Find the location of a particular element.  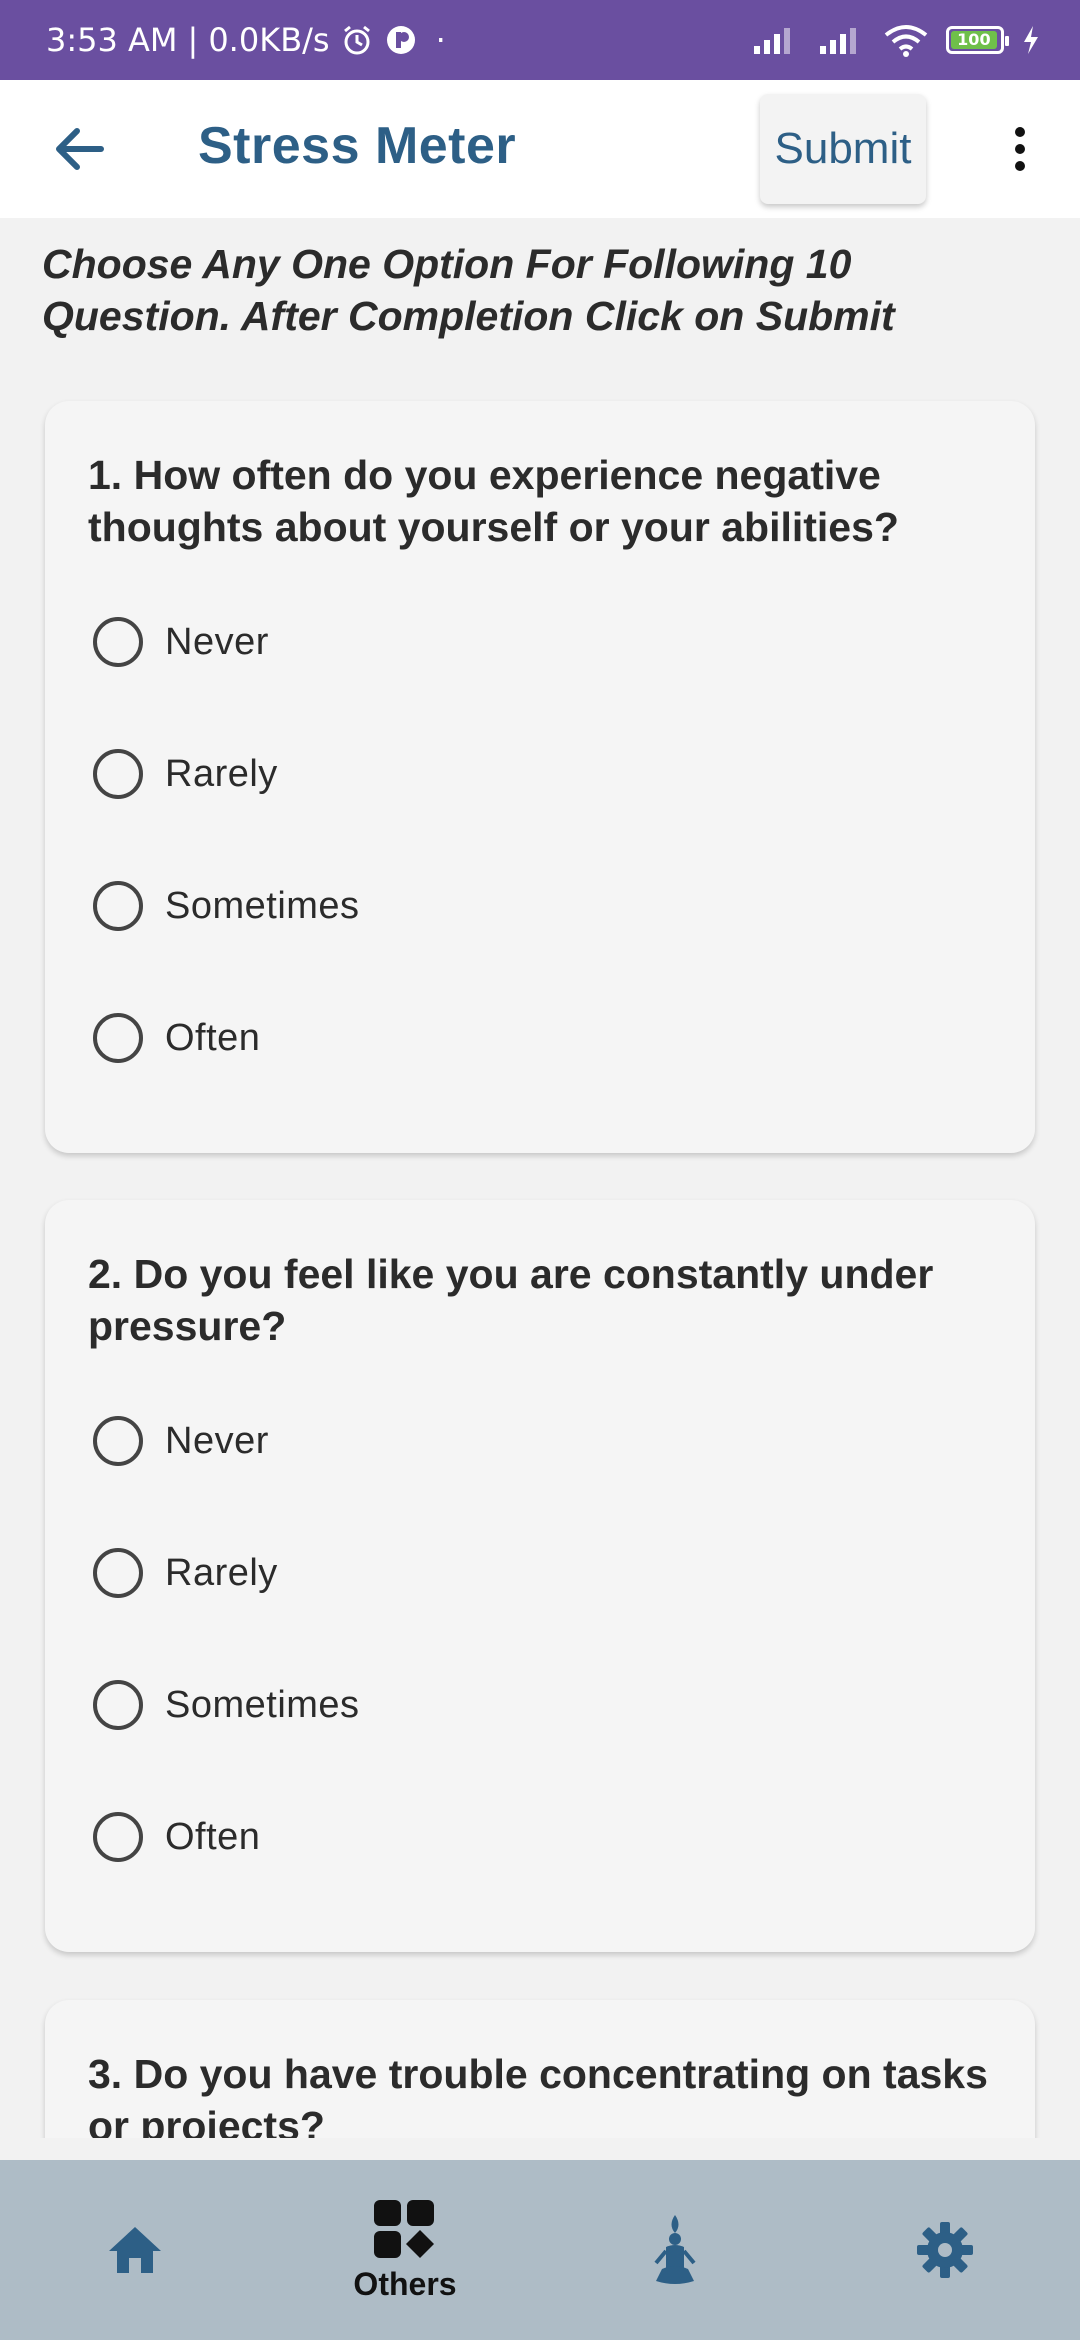

gear-icon is located at coordinates (945, 2250).